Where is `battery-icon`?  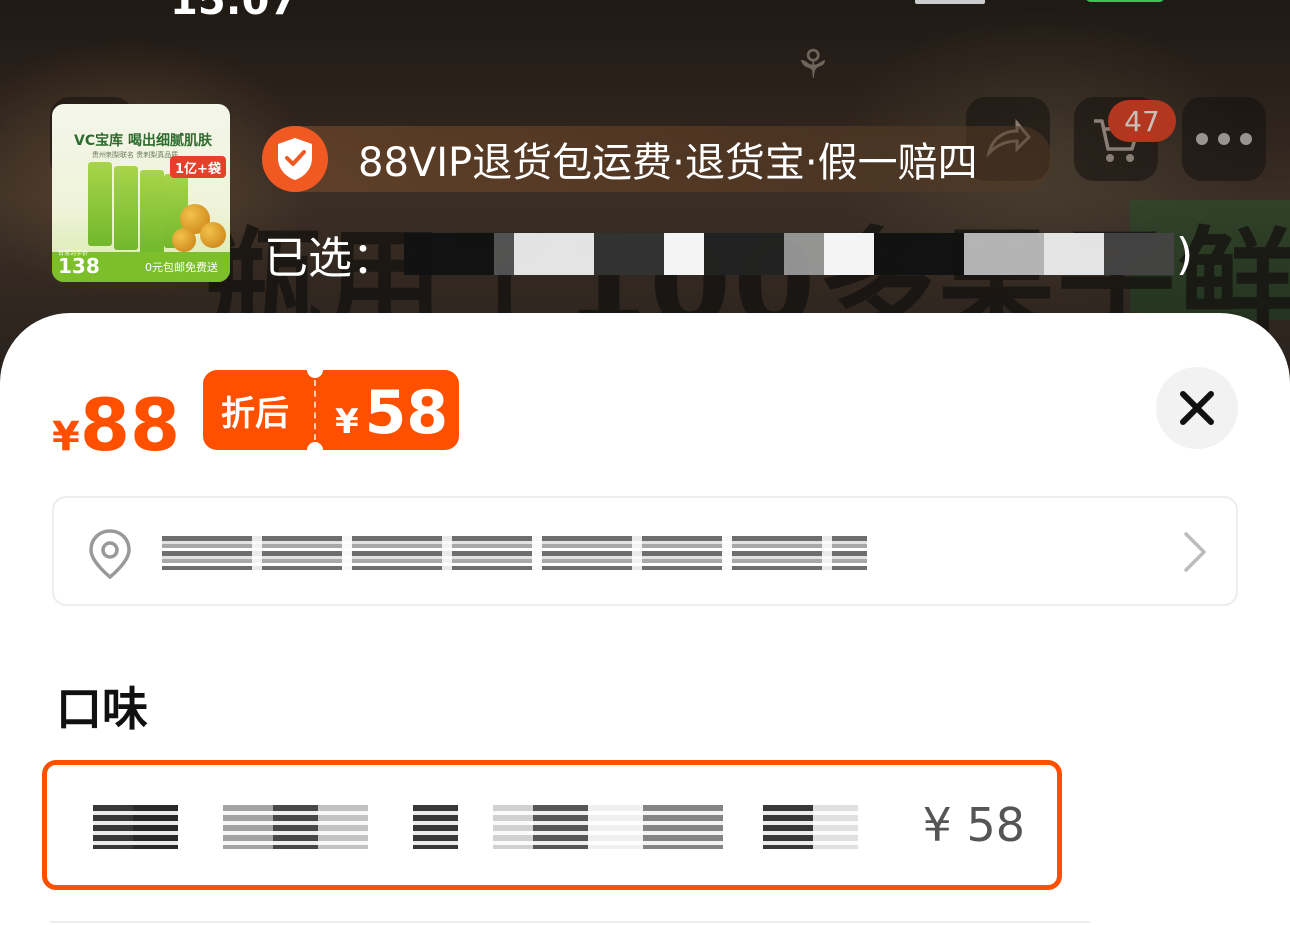 battery-icon is located at coordinates (1125, 1).